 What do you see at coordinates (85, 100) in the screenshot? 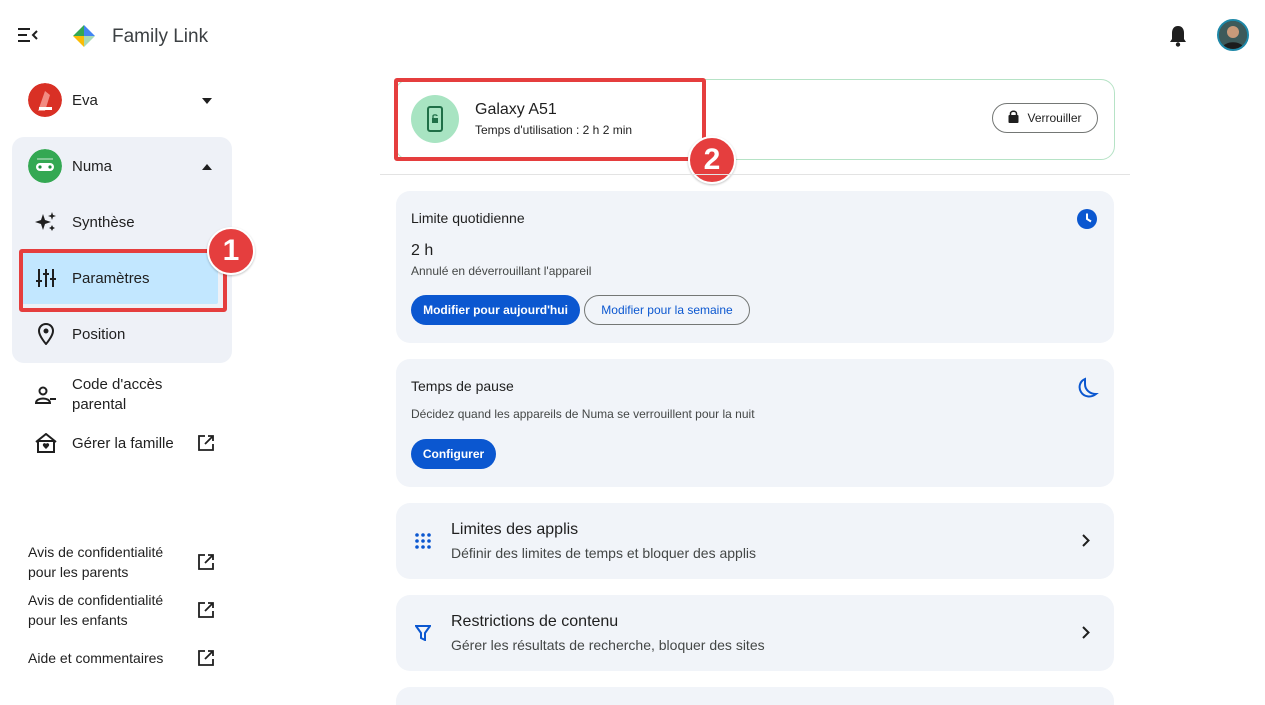
I see `child-name-eva: Eva` at bounding box center [85, 100].